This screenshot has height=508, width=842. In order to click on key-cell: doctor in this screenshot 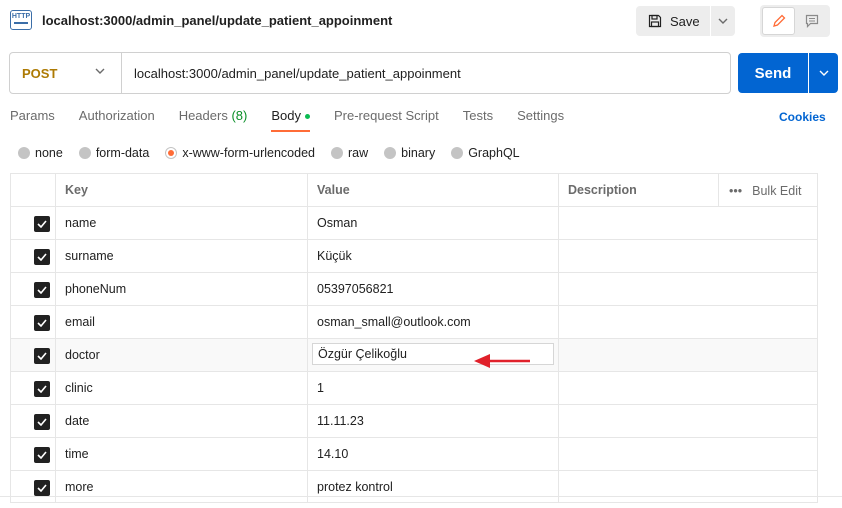, I will do `click(182, 355)`.